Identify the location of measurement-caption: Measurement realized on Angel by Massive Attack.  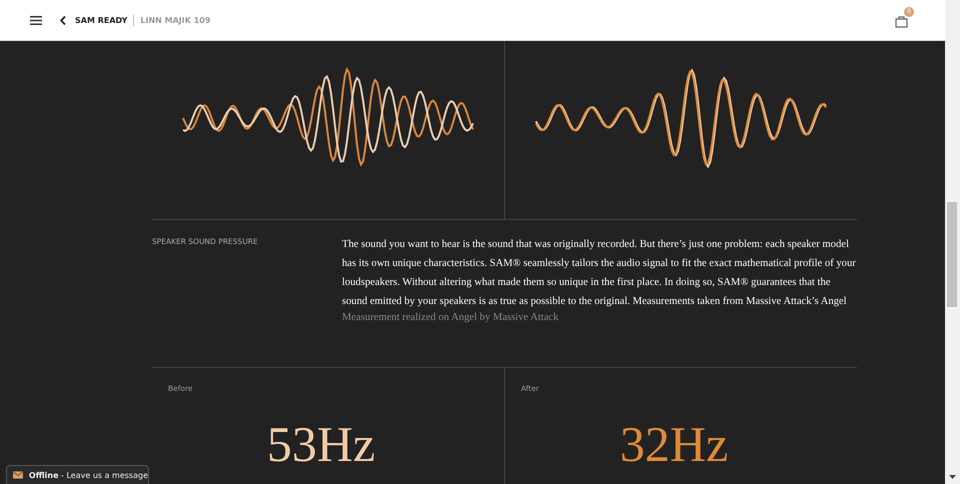
(451, 318).